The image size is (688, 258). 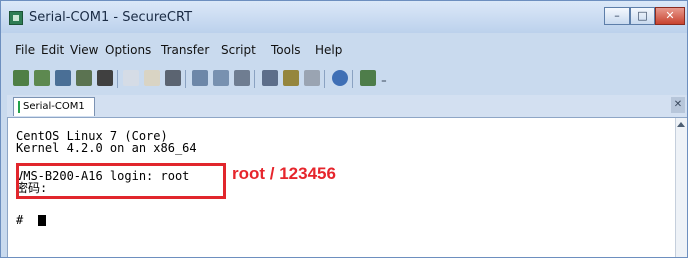 What do you see at coordinates (16, 18) in the screenshot?
I see `securecrt-app-icon` at bounding box center [16, 18].